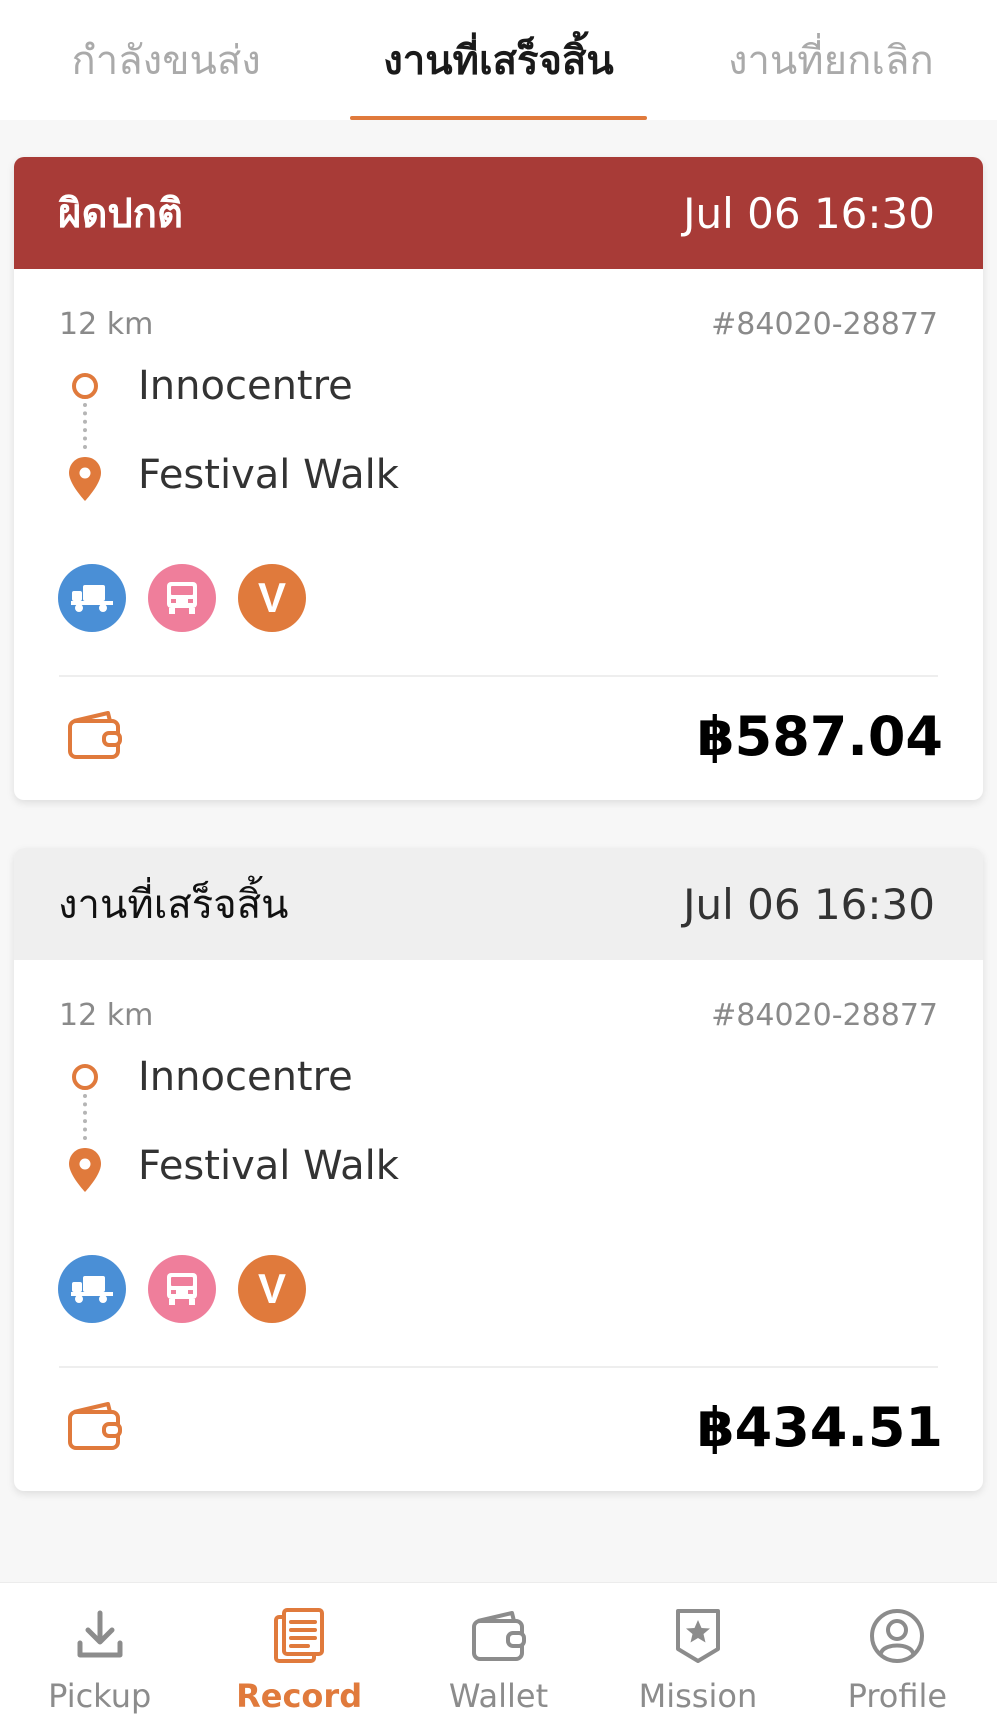 The height and width of the screenshot is (1724, 997). Describe the element at coordinates (166, 60) in the screenshot. I see `tab-in-transit: กำลังขนส่ง` at that location.